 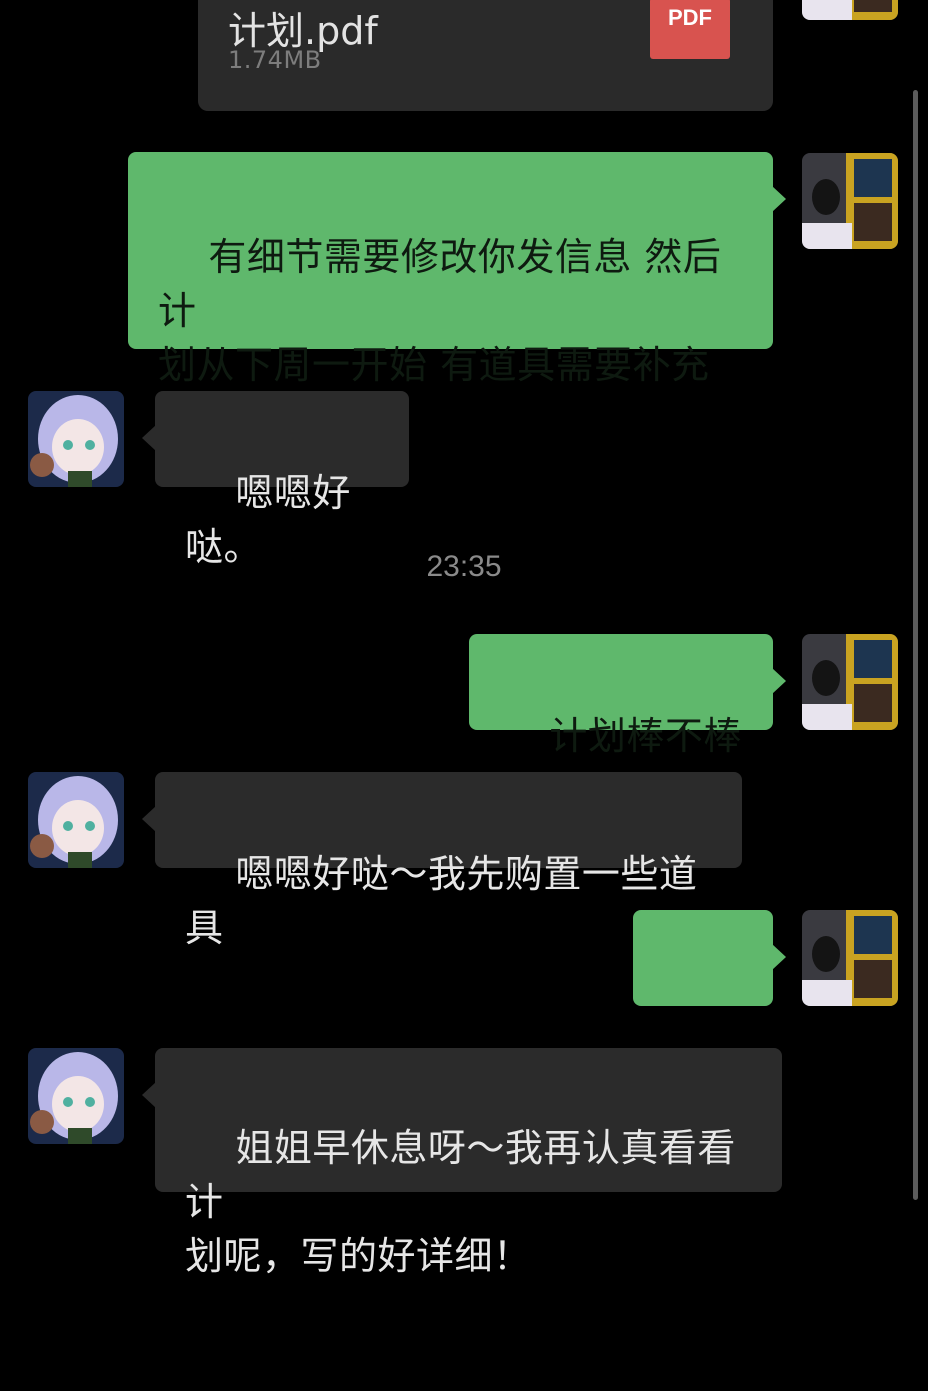 I want to click on outgoing-message-bubble: 计划棒不棒～, so click(x=627, y=723).